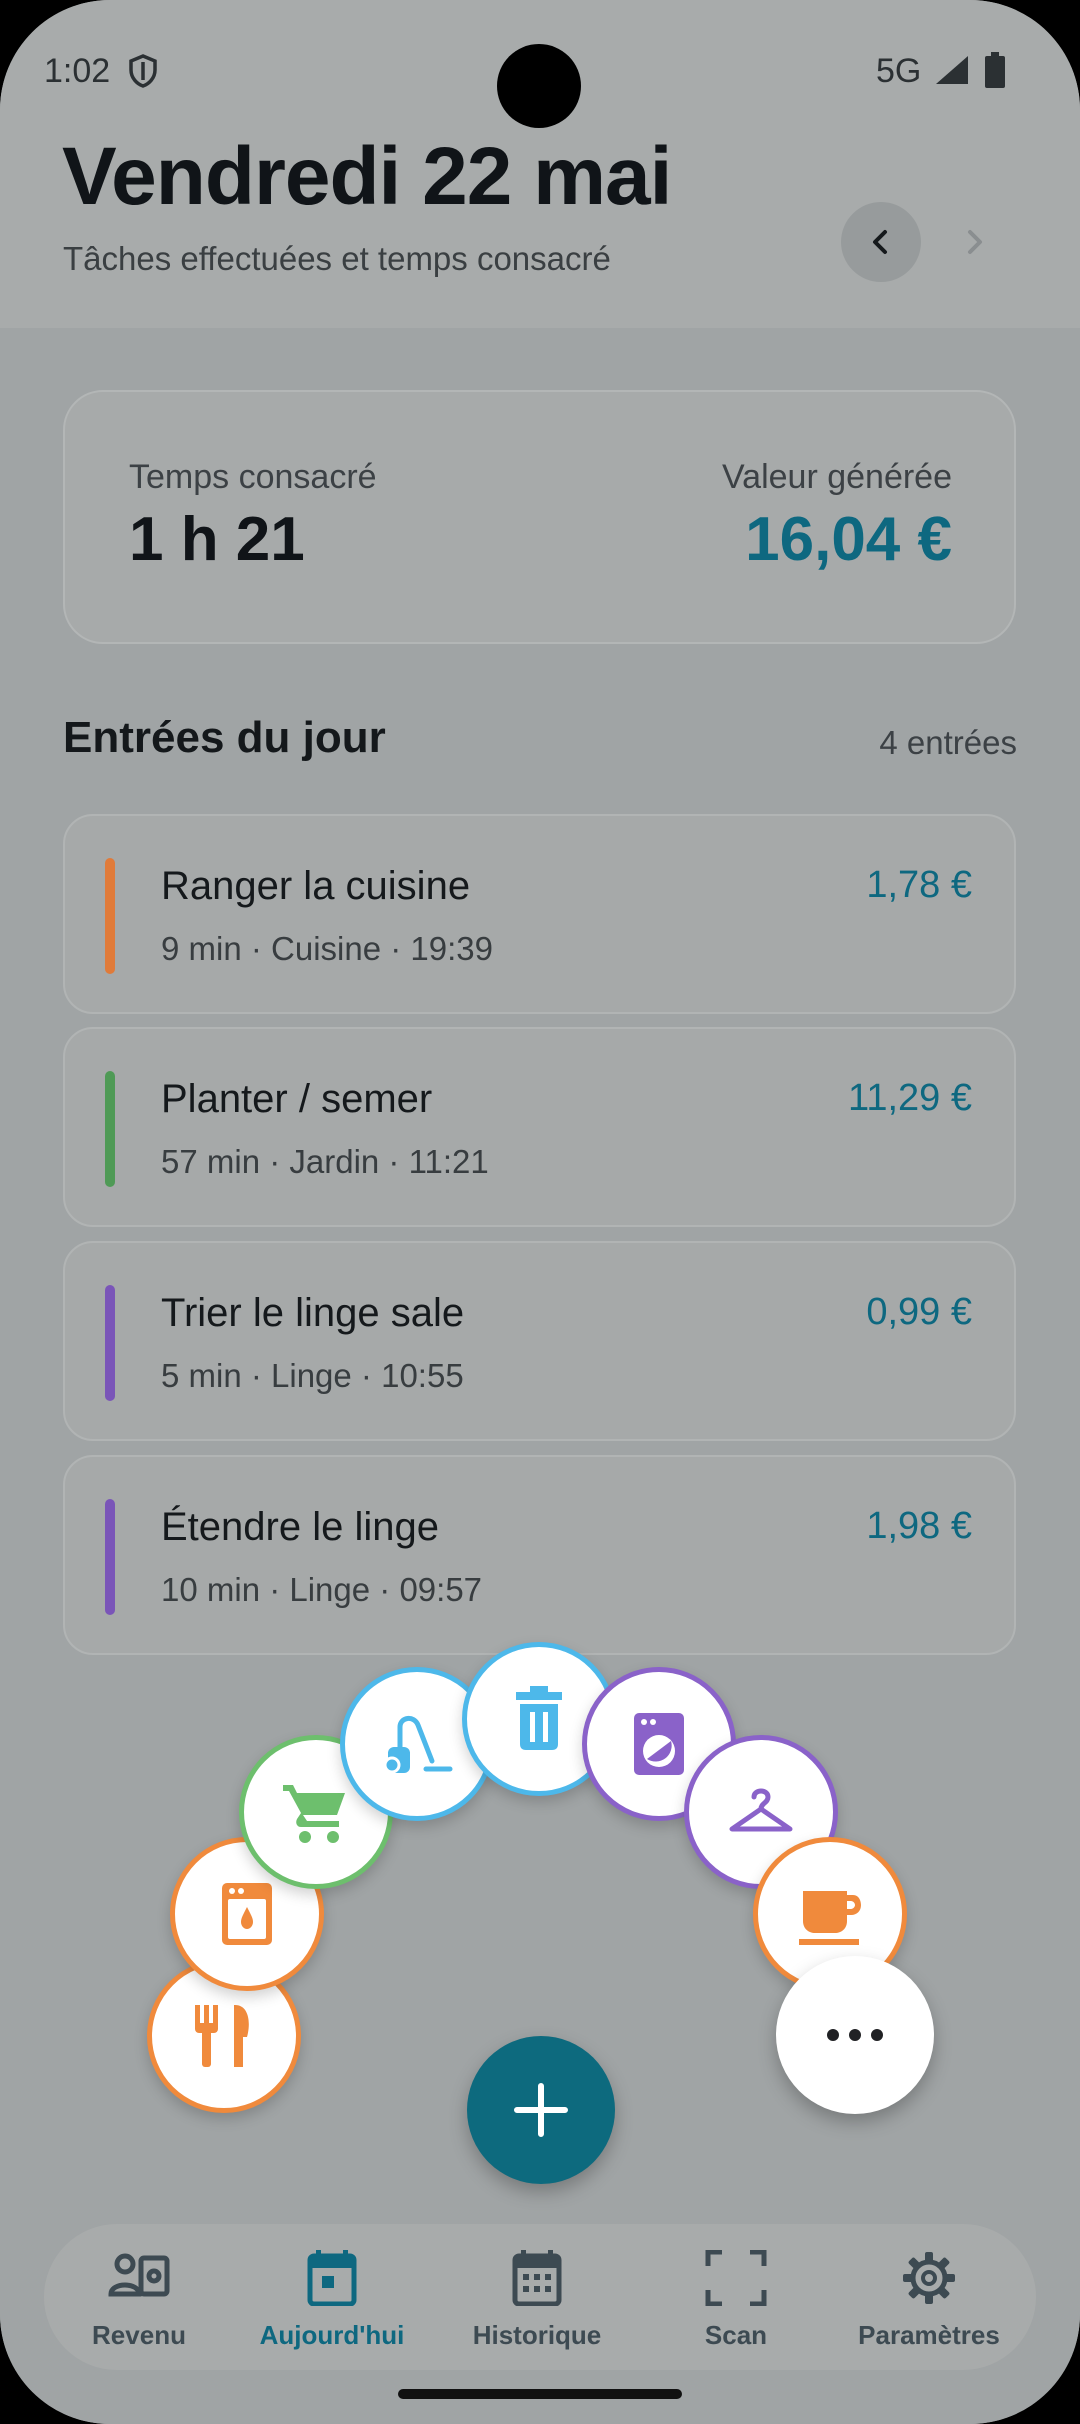 This screenshot has height=2424, width=1080. Describe the element at coordinates (948, 742) in the screenshot. I see `entries-count: 4 entrées` at that location.